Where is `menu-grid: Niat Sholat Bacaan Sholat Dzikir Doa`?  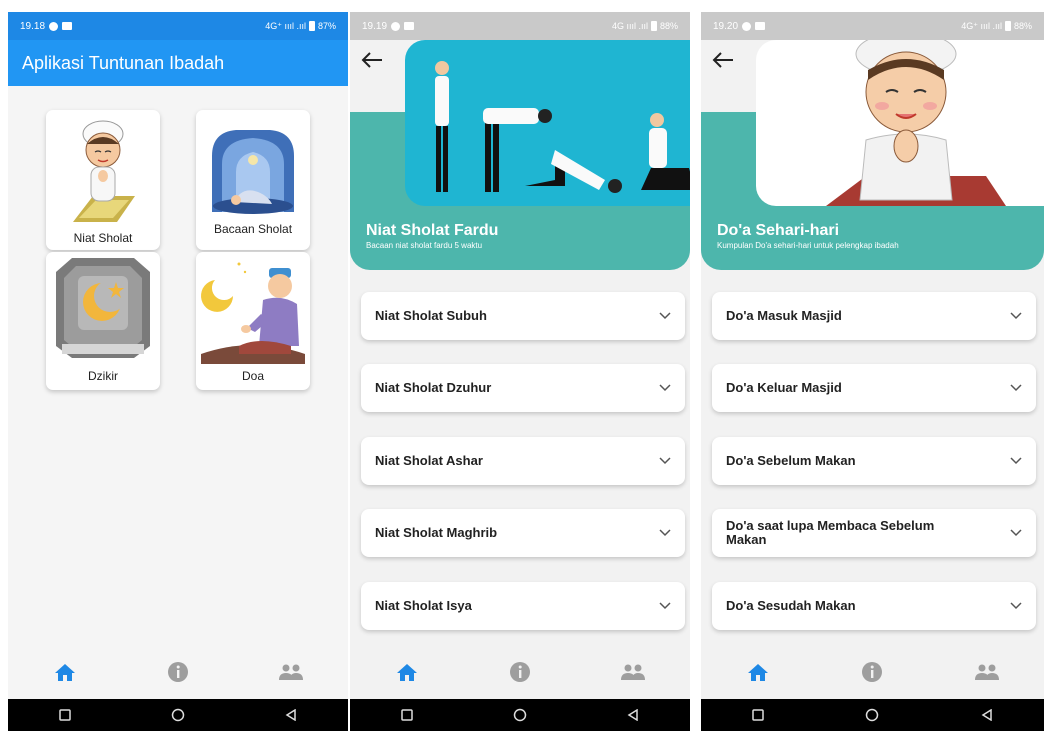 menu-grid: Niat Sholat Bacaan Sholat Dzikir Doa is located at coordinates (178, 255).